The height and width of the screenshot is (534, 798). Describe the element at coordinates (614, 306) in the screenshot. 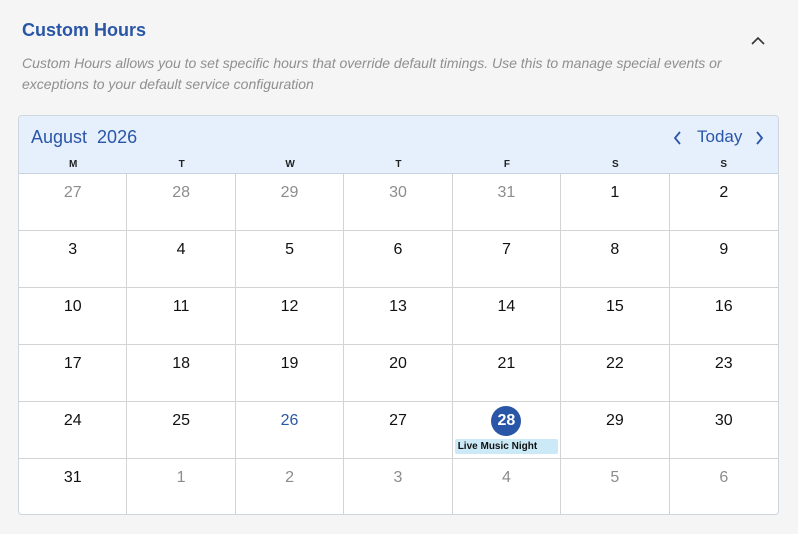

I see `day-number: 15` at that location.